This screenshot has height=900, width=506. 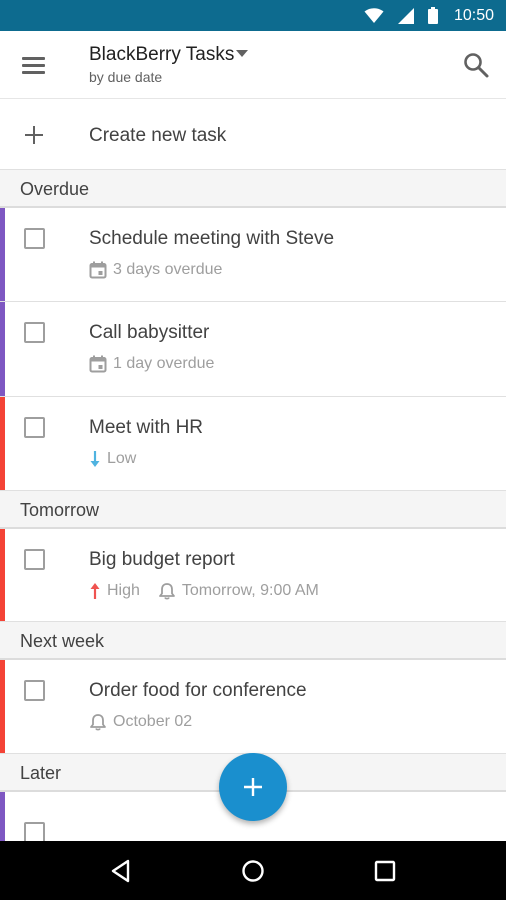 I want to click on task-title: Big budget report, so click(x=162, y=559).